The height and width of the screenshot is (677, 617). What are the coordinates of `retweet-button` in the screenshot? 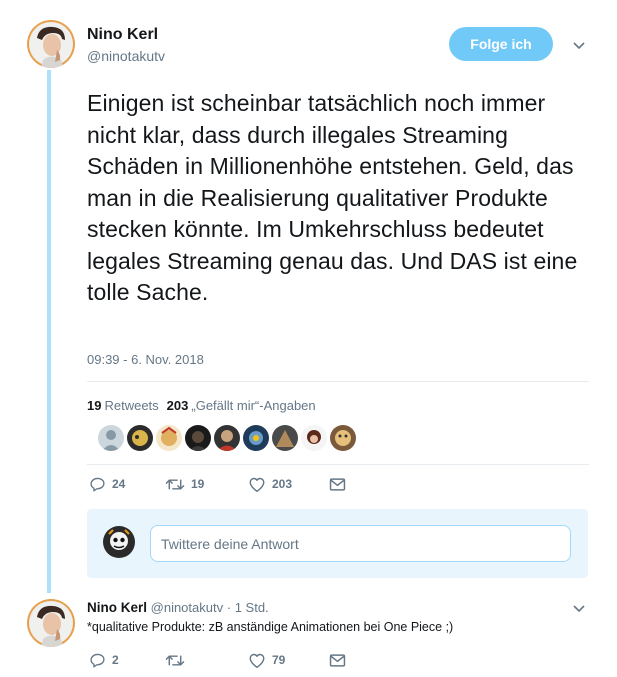 It's located at (178, 660).